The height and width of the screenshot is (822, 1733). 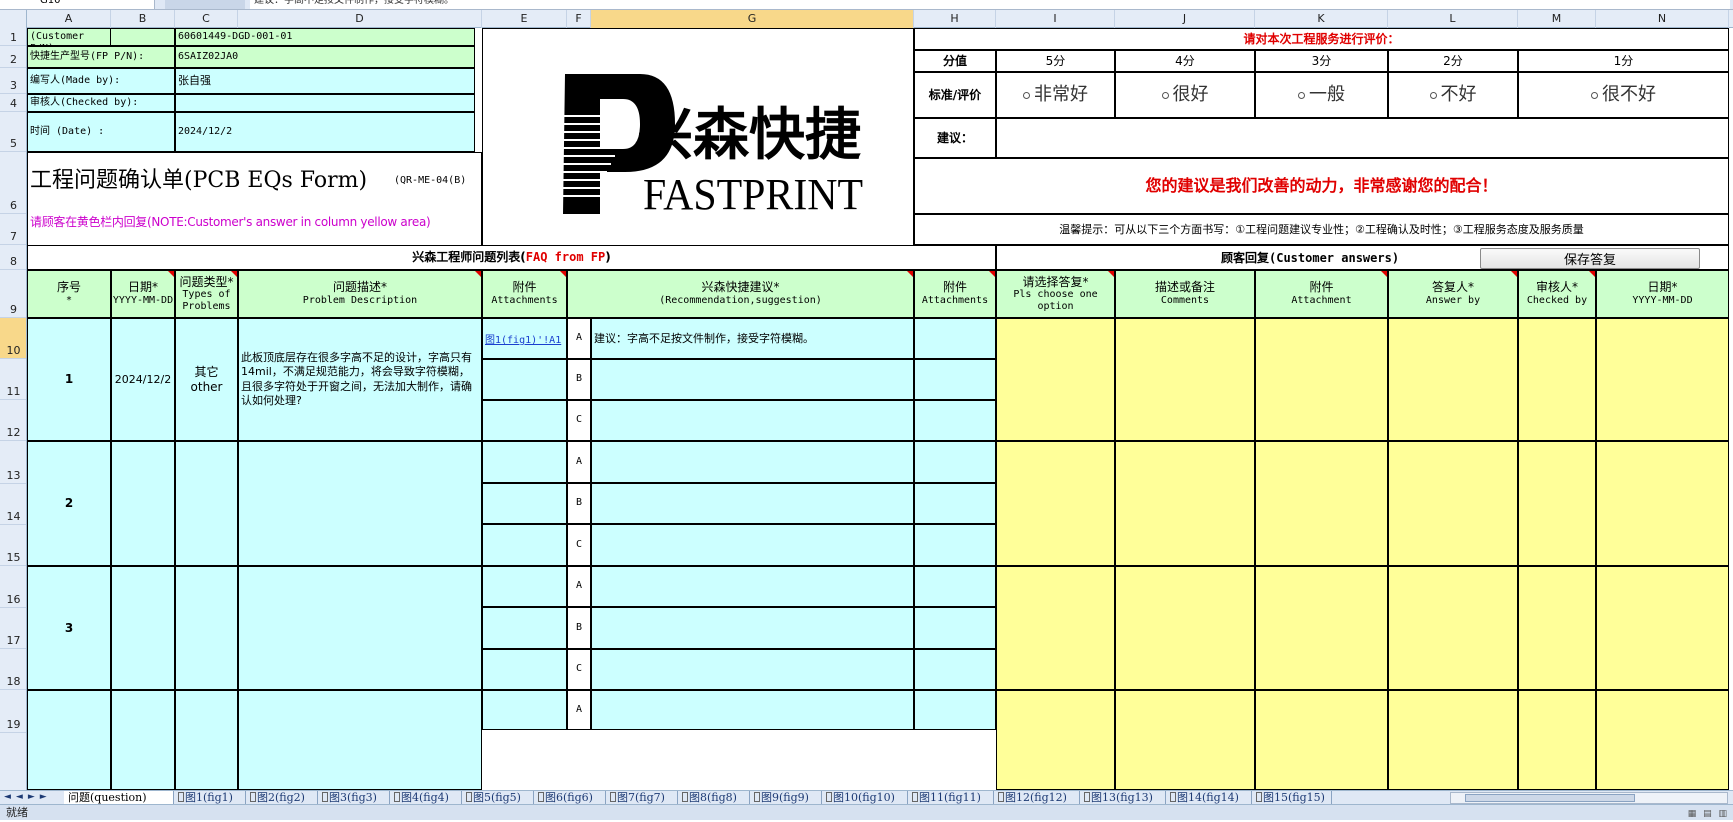 I want to click on row-header-7: 7, so click(x=13, y=229).